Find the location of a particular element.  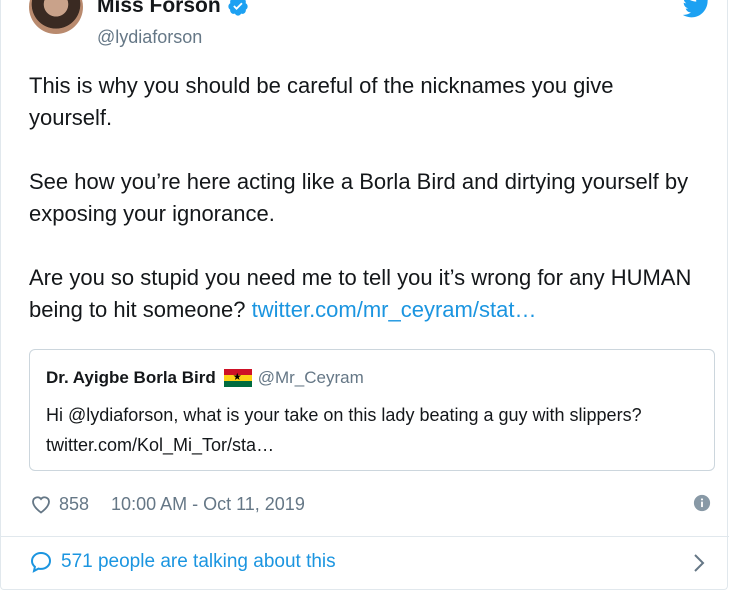

tweet-meta: 858 10:00 AM - Oct 11, 2019 is located at coordinates (372, 504).